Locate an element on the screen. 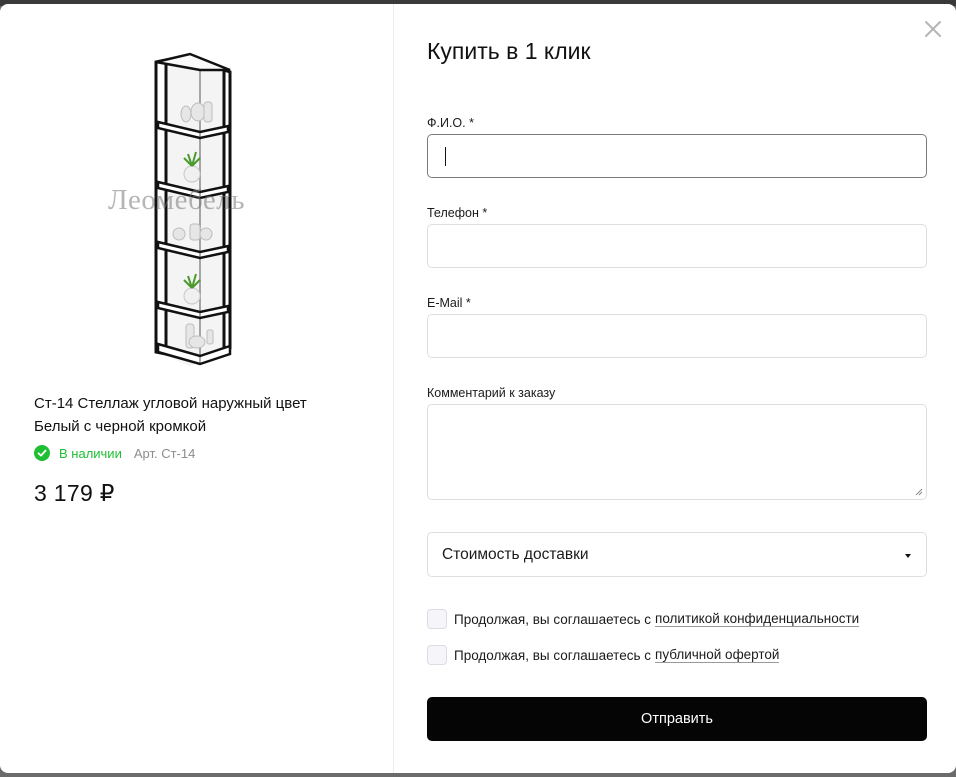  consent-offer-text: Продолжая, вы соглашаетесь с is located at coordinates (553, 655).